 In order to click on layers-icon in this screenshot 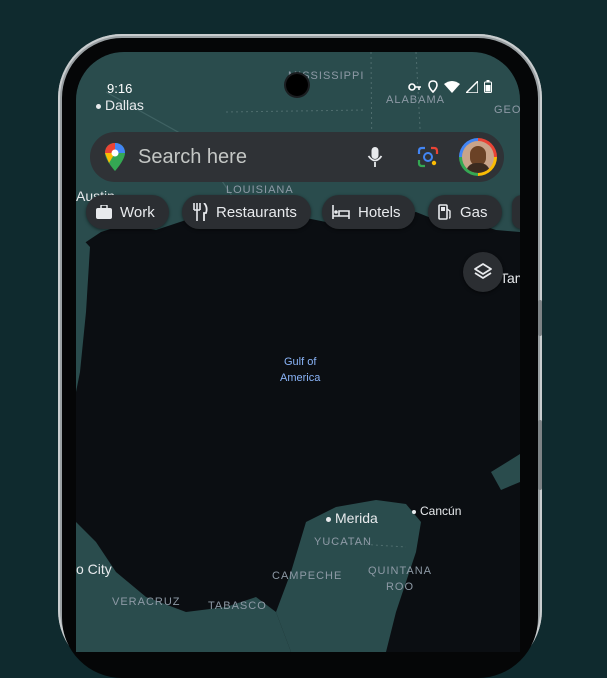, I will do `click(483, 271)`.